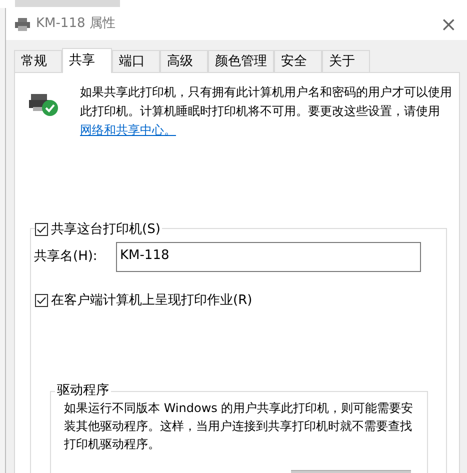  I want to click on network-sharing-center-link: 网络和共享中心。, so click(128, 130).